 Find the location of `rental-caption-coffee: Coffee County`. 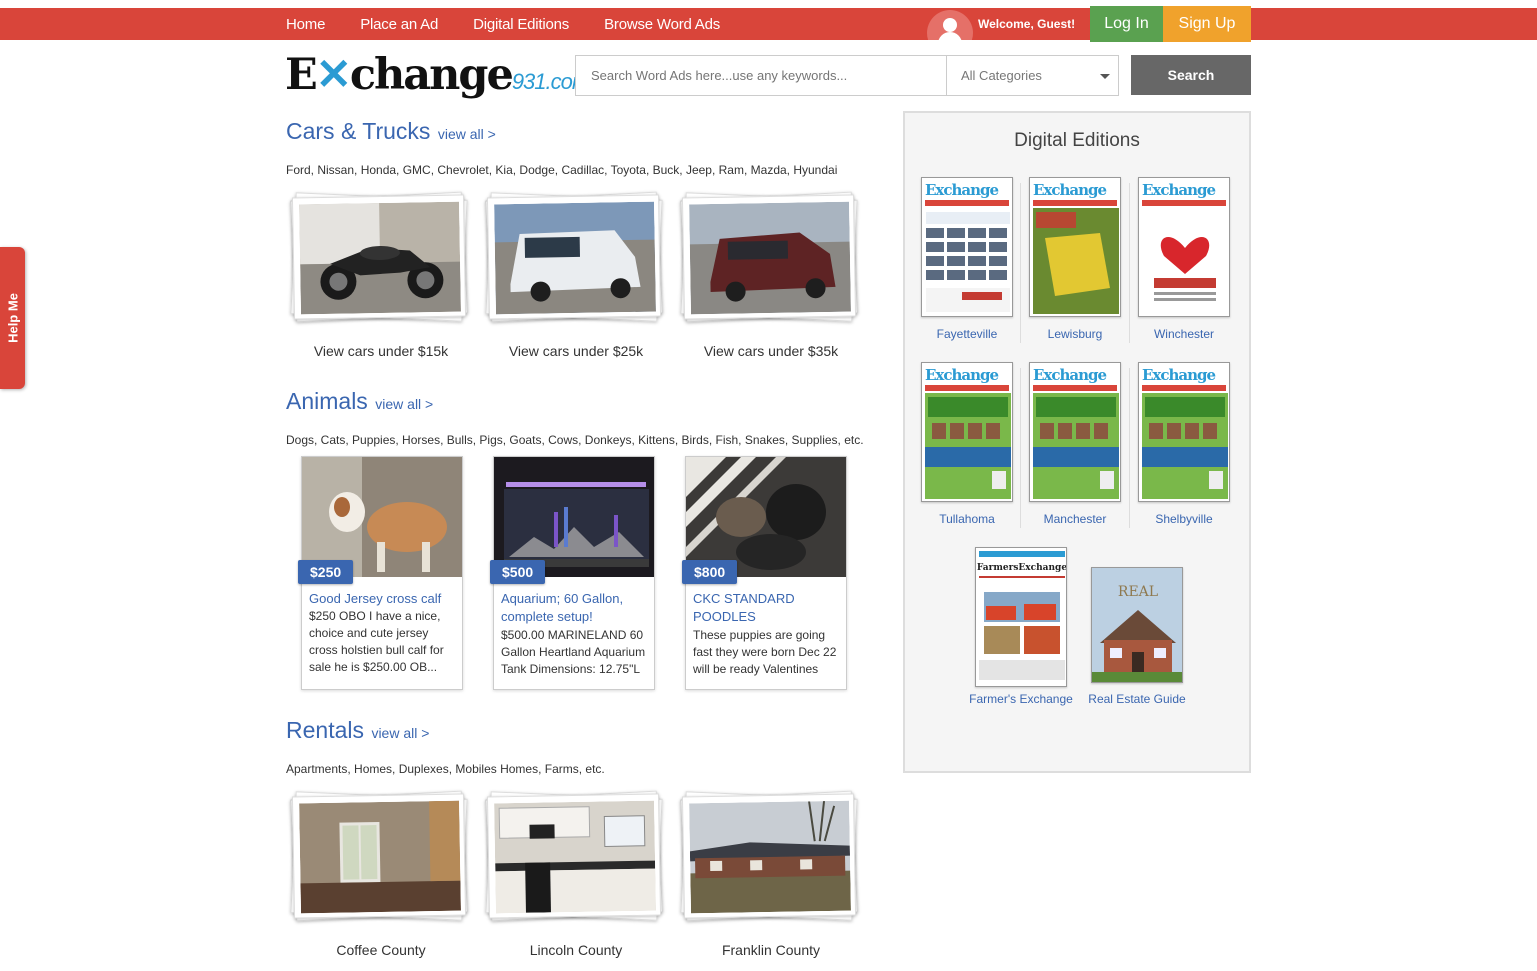

rental-caption-coffee: Coffee County is located at coordinates (381, 950).